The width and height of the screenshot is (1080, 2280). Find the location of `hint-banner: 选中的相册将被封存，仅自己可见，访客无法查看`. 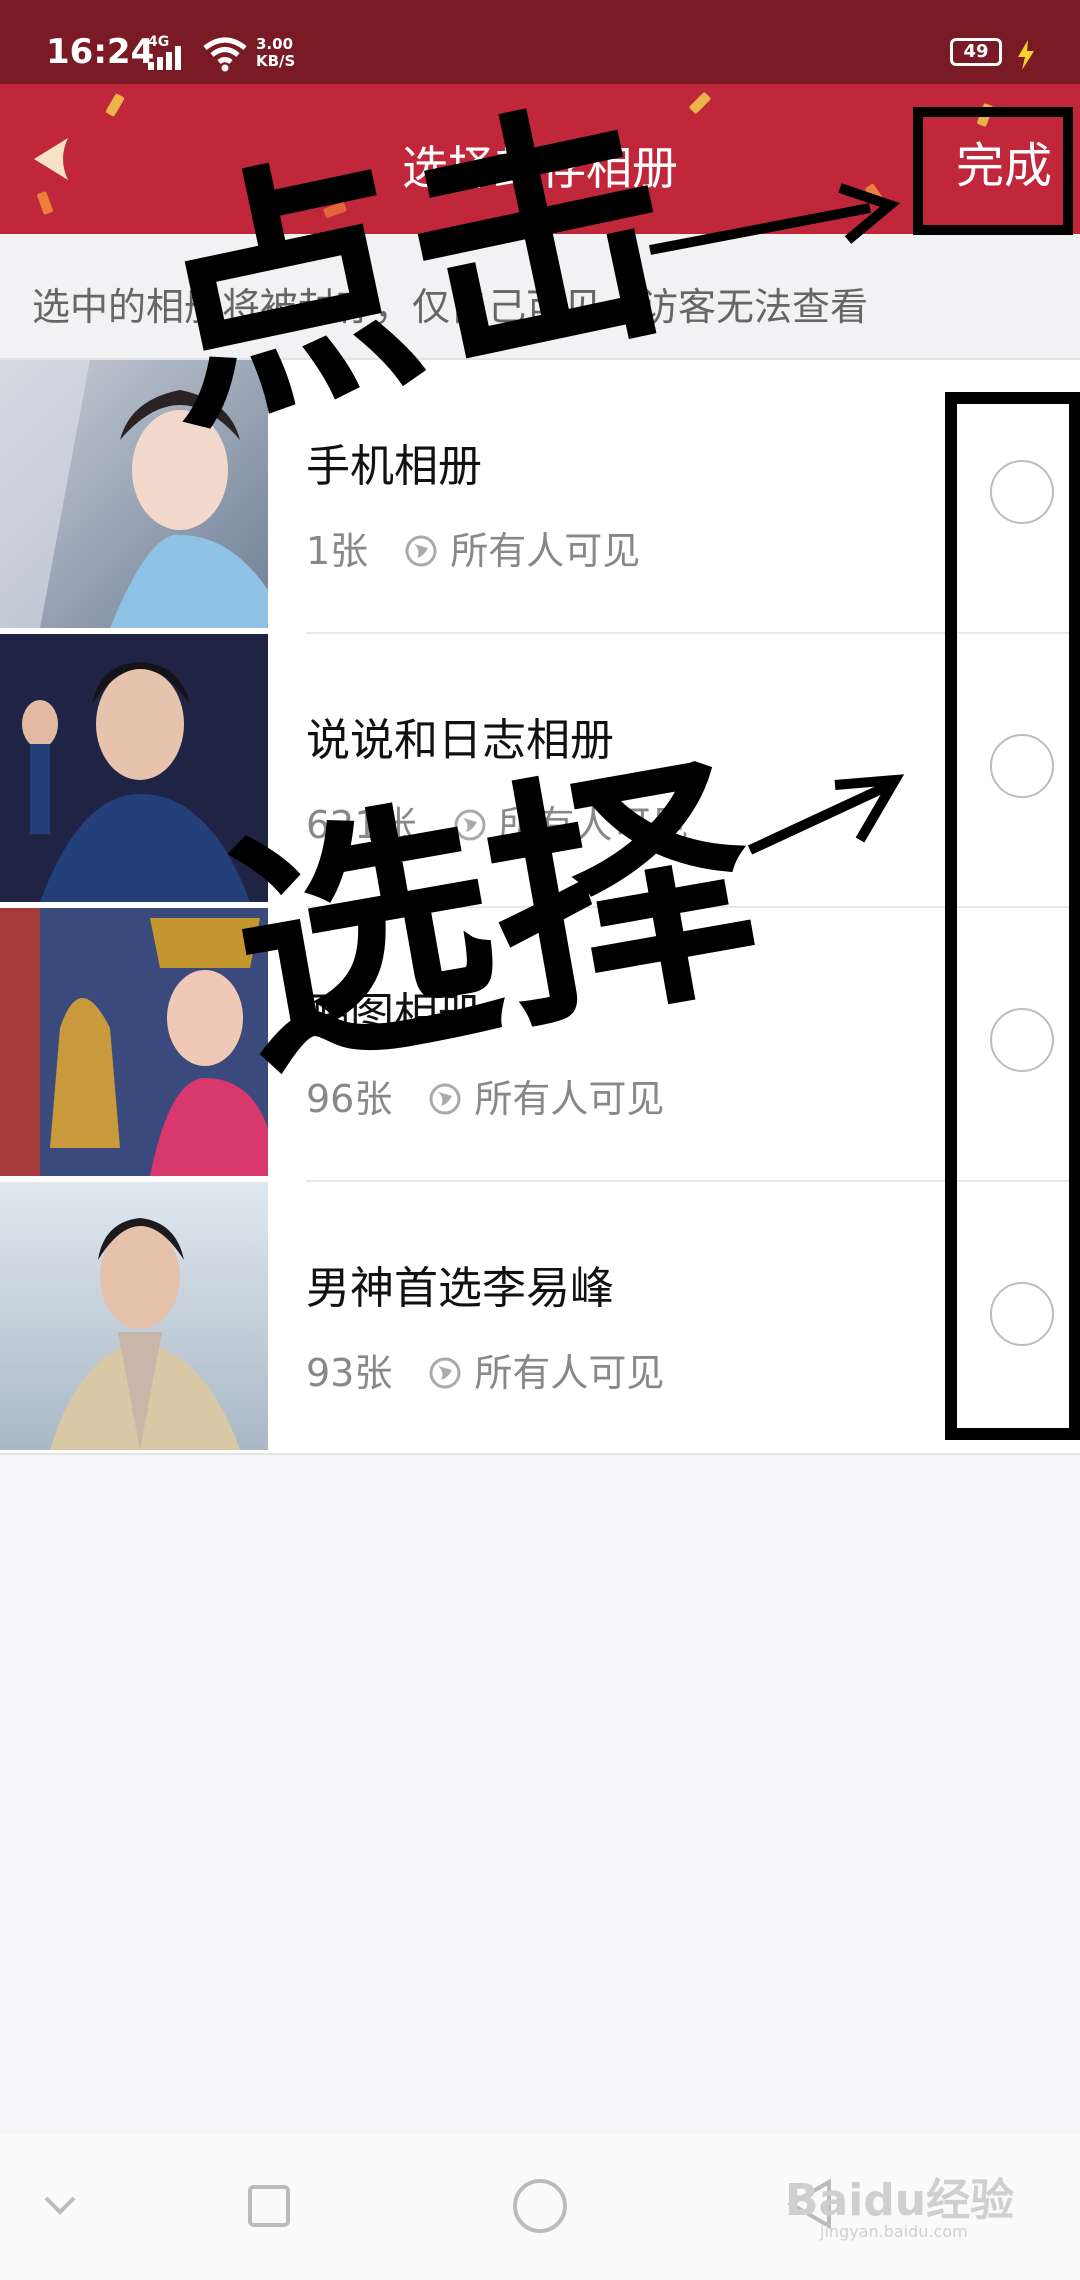

hint-banner: 选中的相册将被封存，仅自己可见，访客无法查看 is located at coordinates (540, 297).